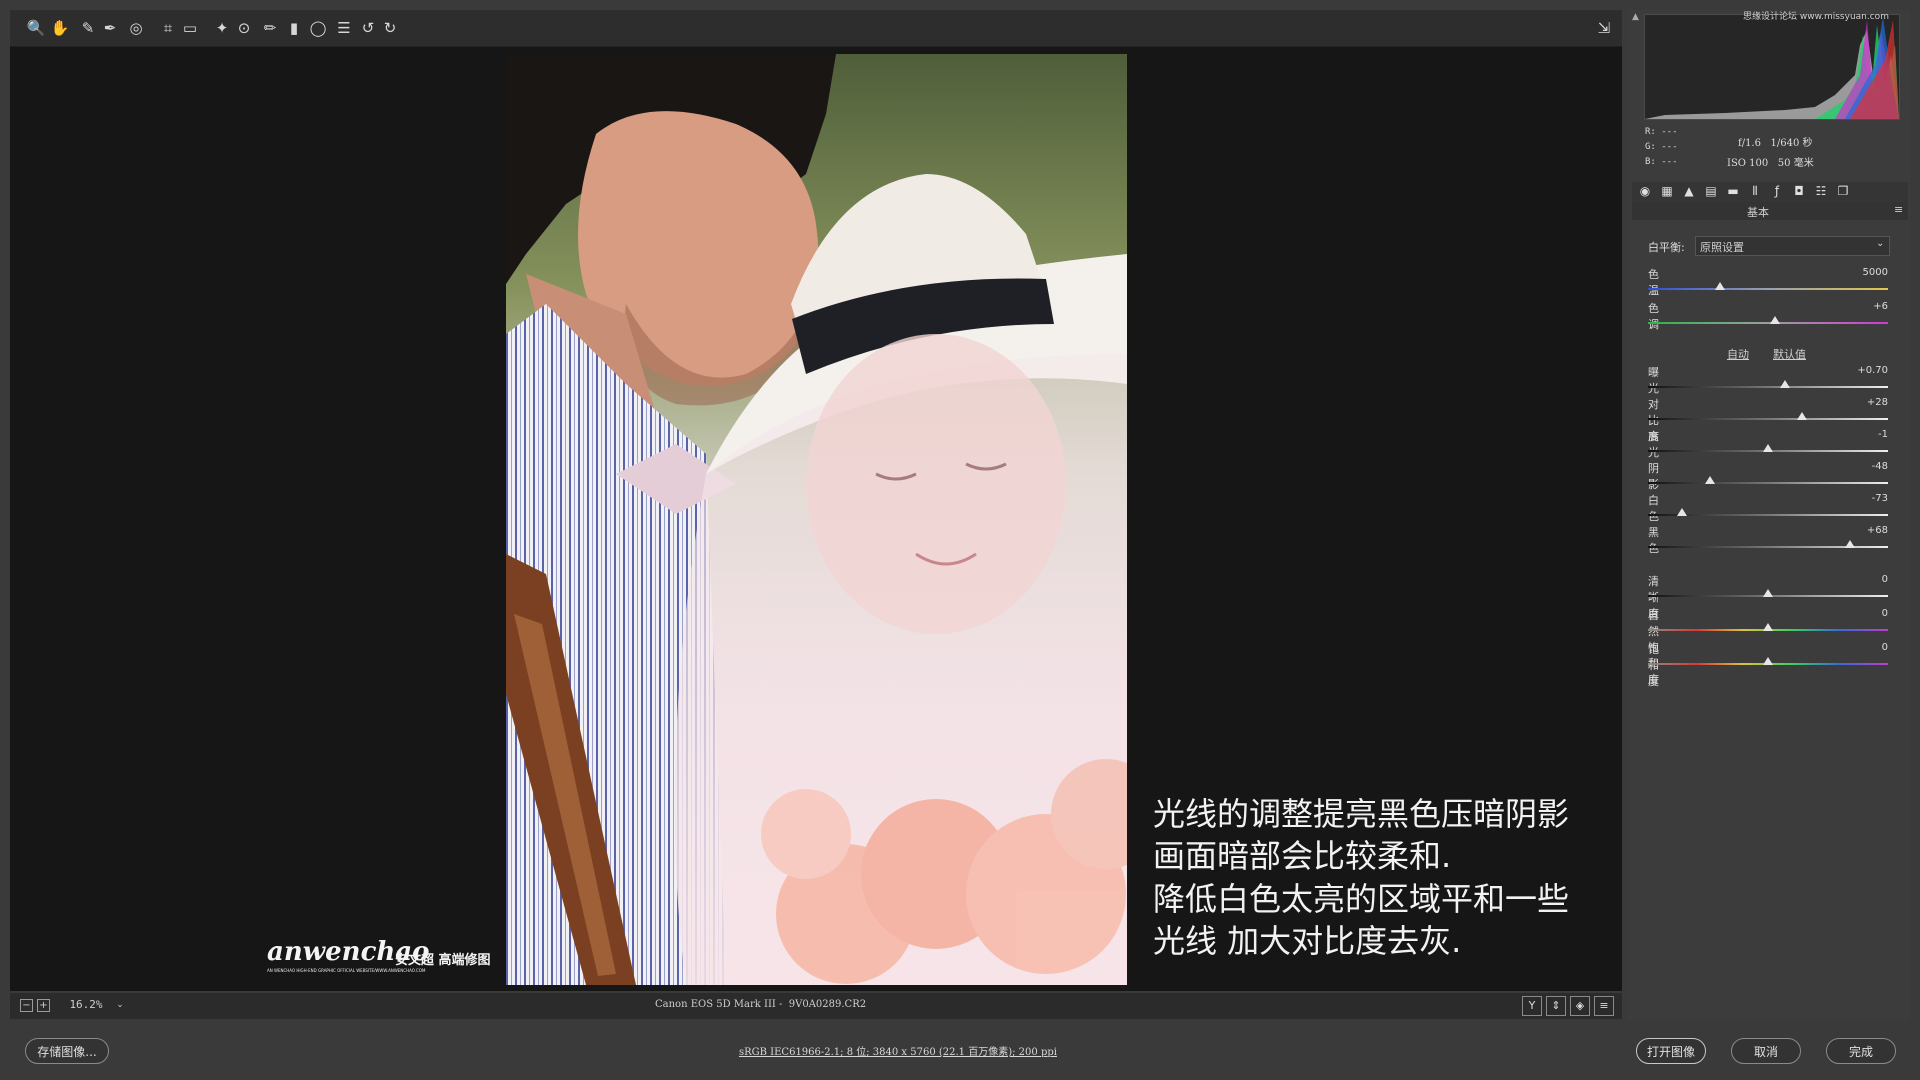 This screenshot has height=1080, width=1920. What do you see at coordinates (1784, 384) in the screenshot?
I see `exposure-slider-thumb` at bounding box center [1784, 384].